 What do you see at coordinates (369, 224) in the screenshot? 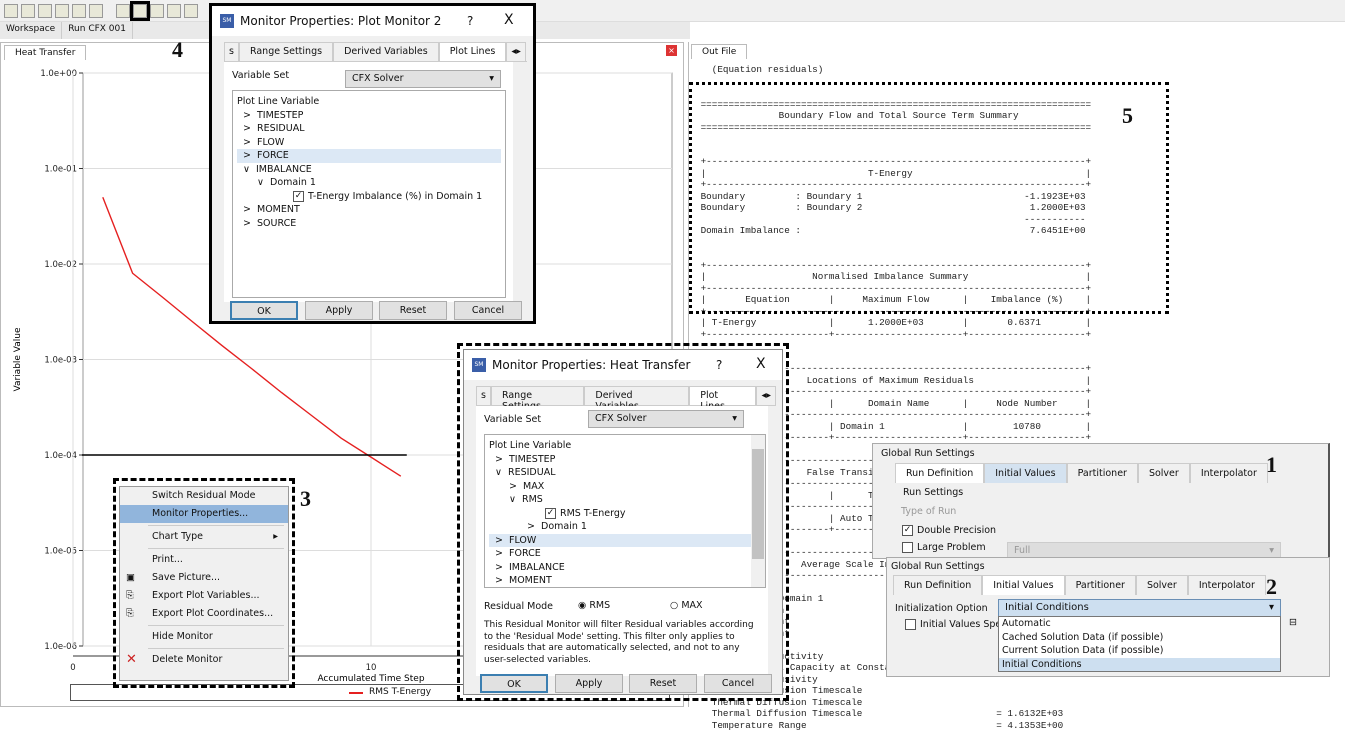
I see `tree-item-source: > SOURCE` at bounding box center [369, 224].